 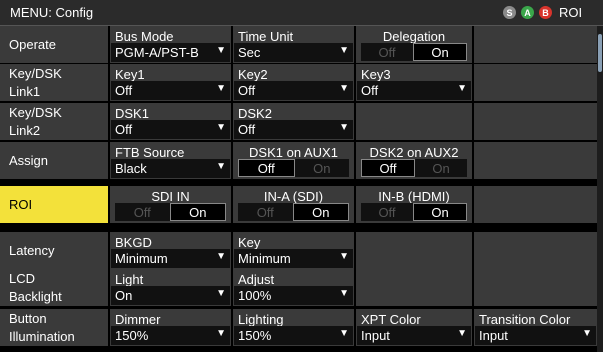 I want to click on row-label-text: Operate, so click(x=32, y=44).